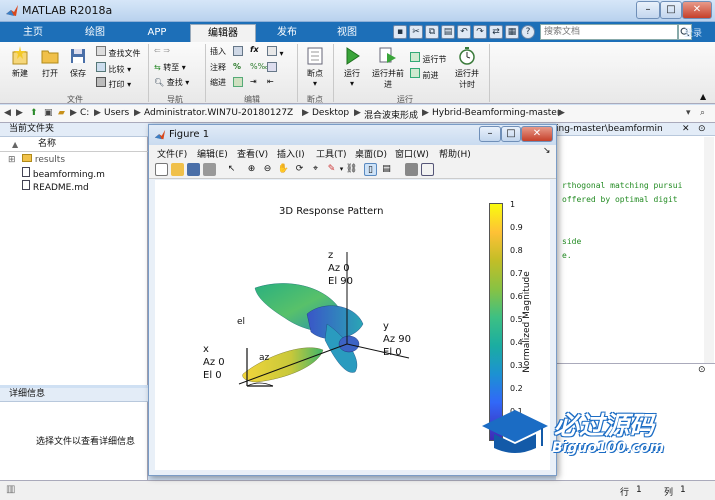 This screenshot has width=715, height=500. What do you see at coordinates (512, 32) in the screenshot?
I see `quick-layout-icon: ▦` at bounding box center [512, 32].